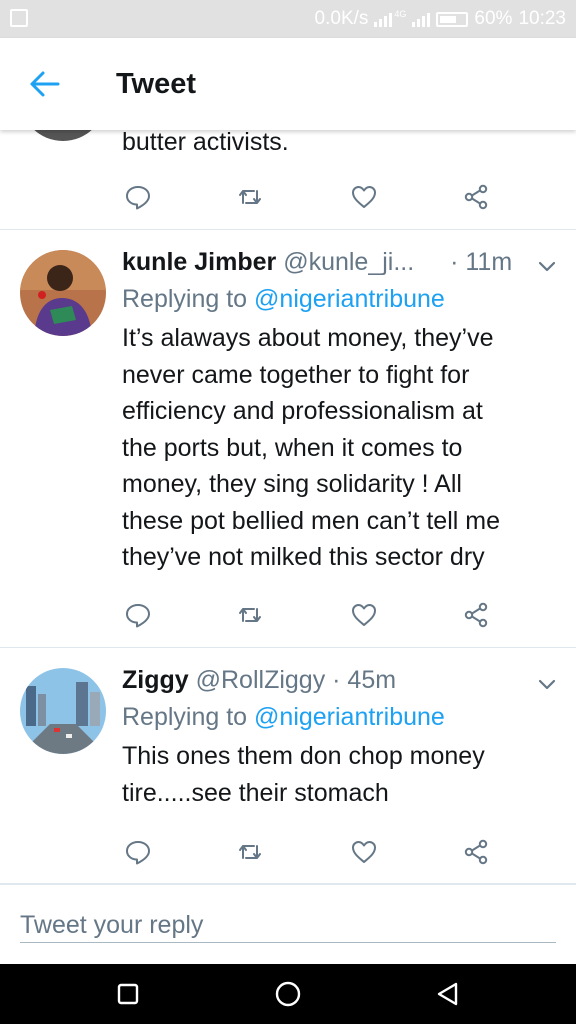 Image resolution: width=576 pixels, height=1024 pixels. What do you see at coordinates (452, 19) in the screenshot?
I see `battery-icon` at bounding box center [452, 19].